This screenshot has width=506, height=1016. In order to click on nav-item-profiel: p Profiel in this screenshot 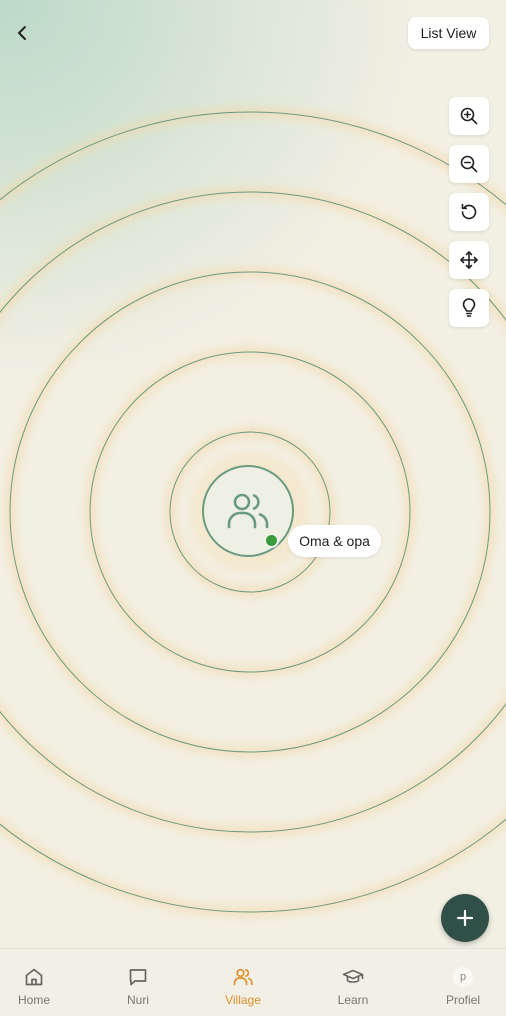, I will do `click(462, 982)`.